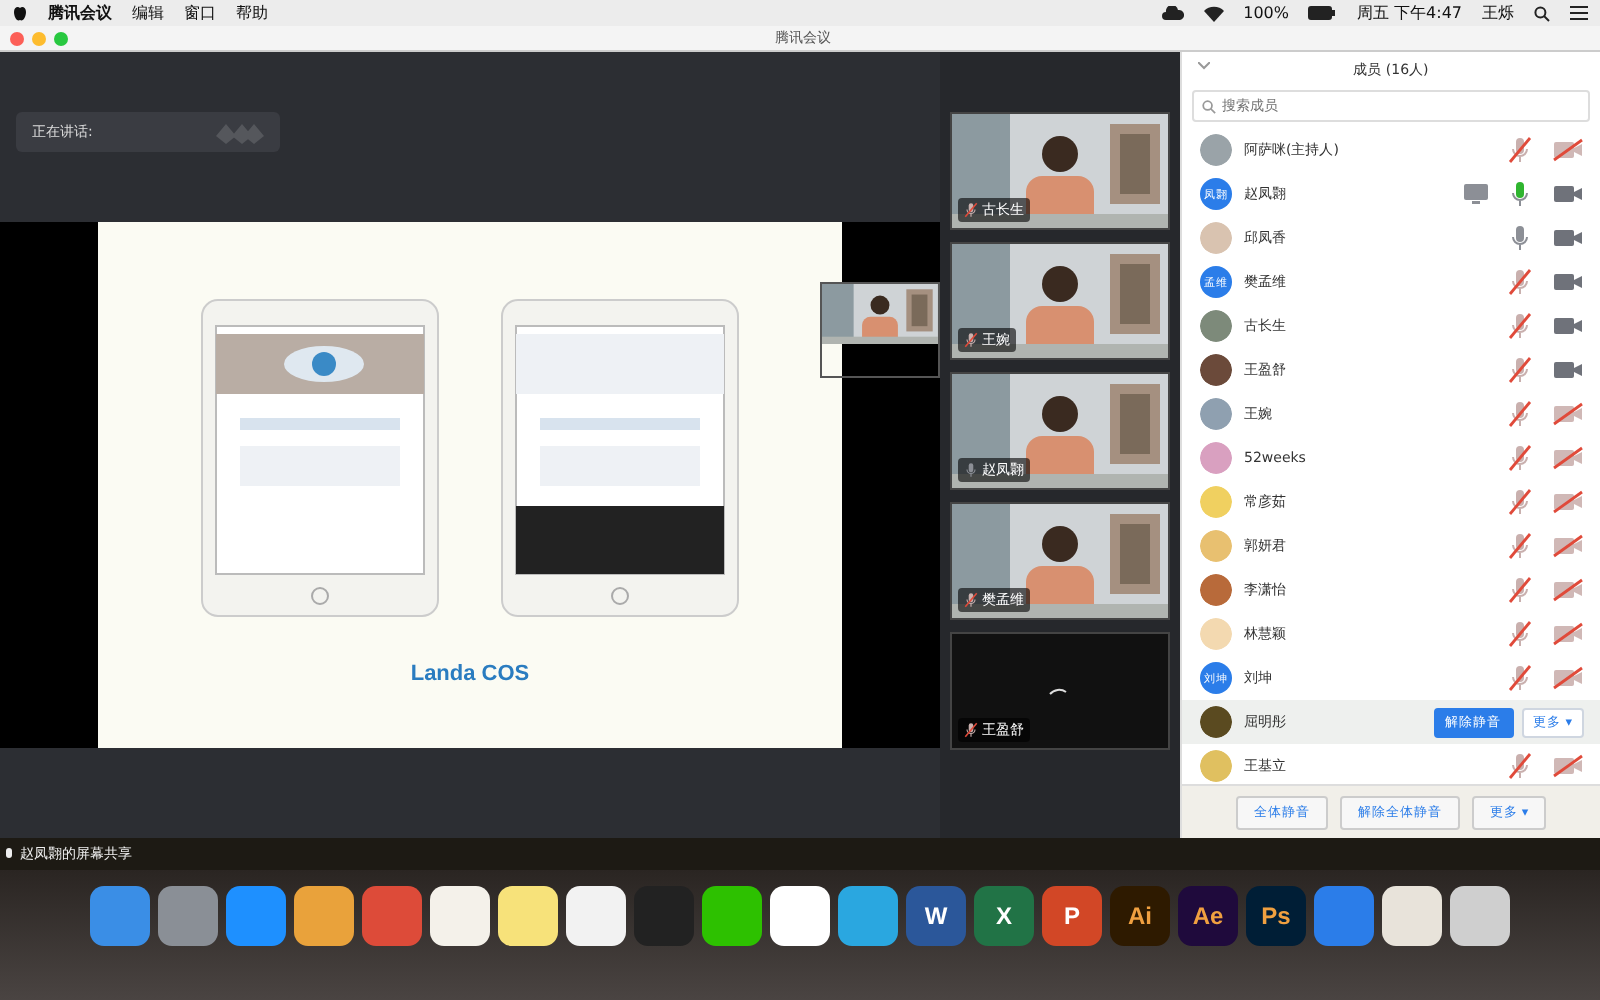 The width and height of the screenshot is (1600, 1000). Describe the element at coordinates (20, 13) in the screenshot. I see `apple-logo-icon` at that location.